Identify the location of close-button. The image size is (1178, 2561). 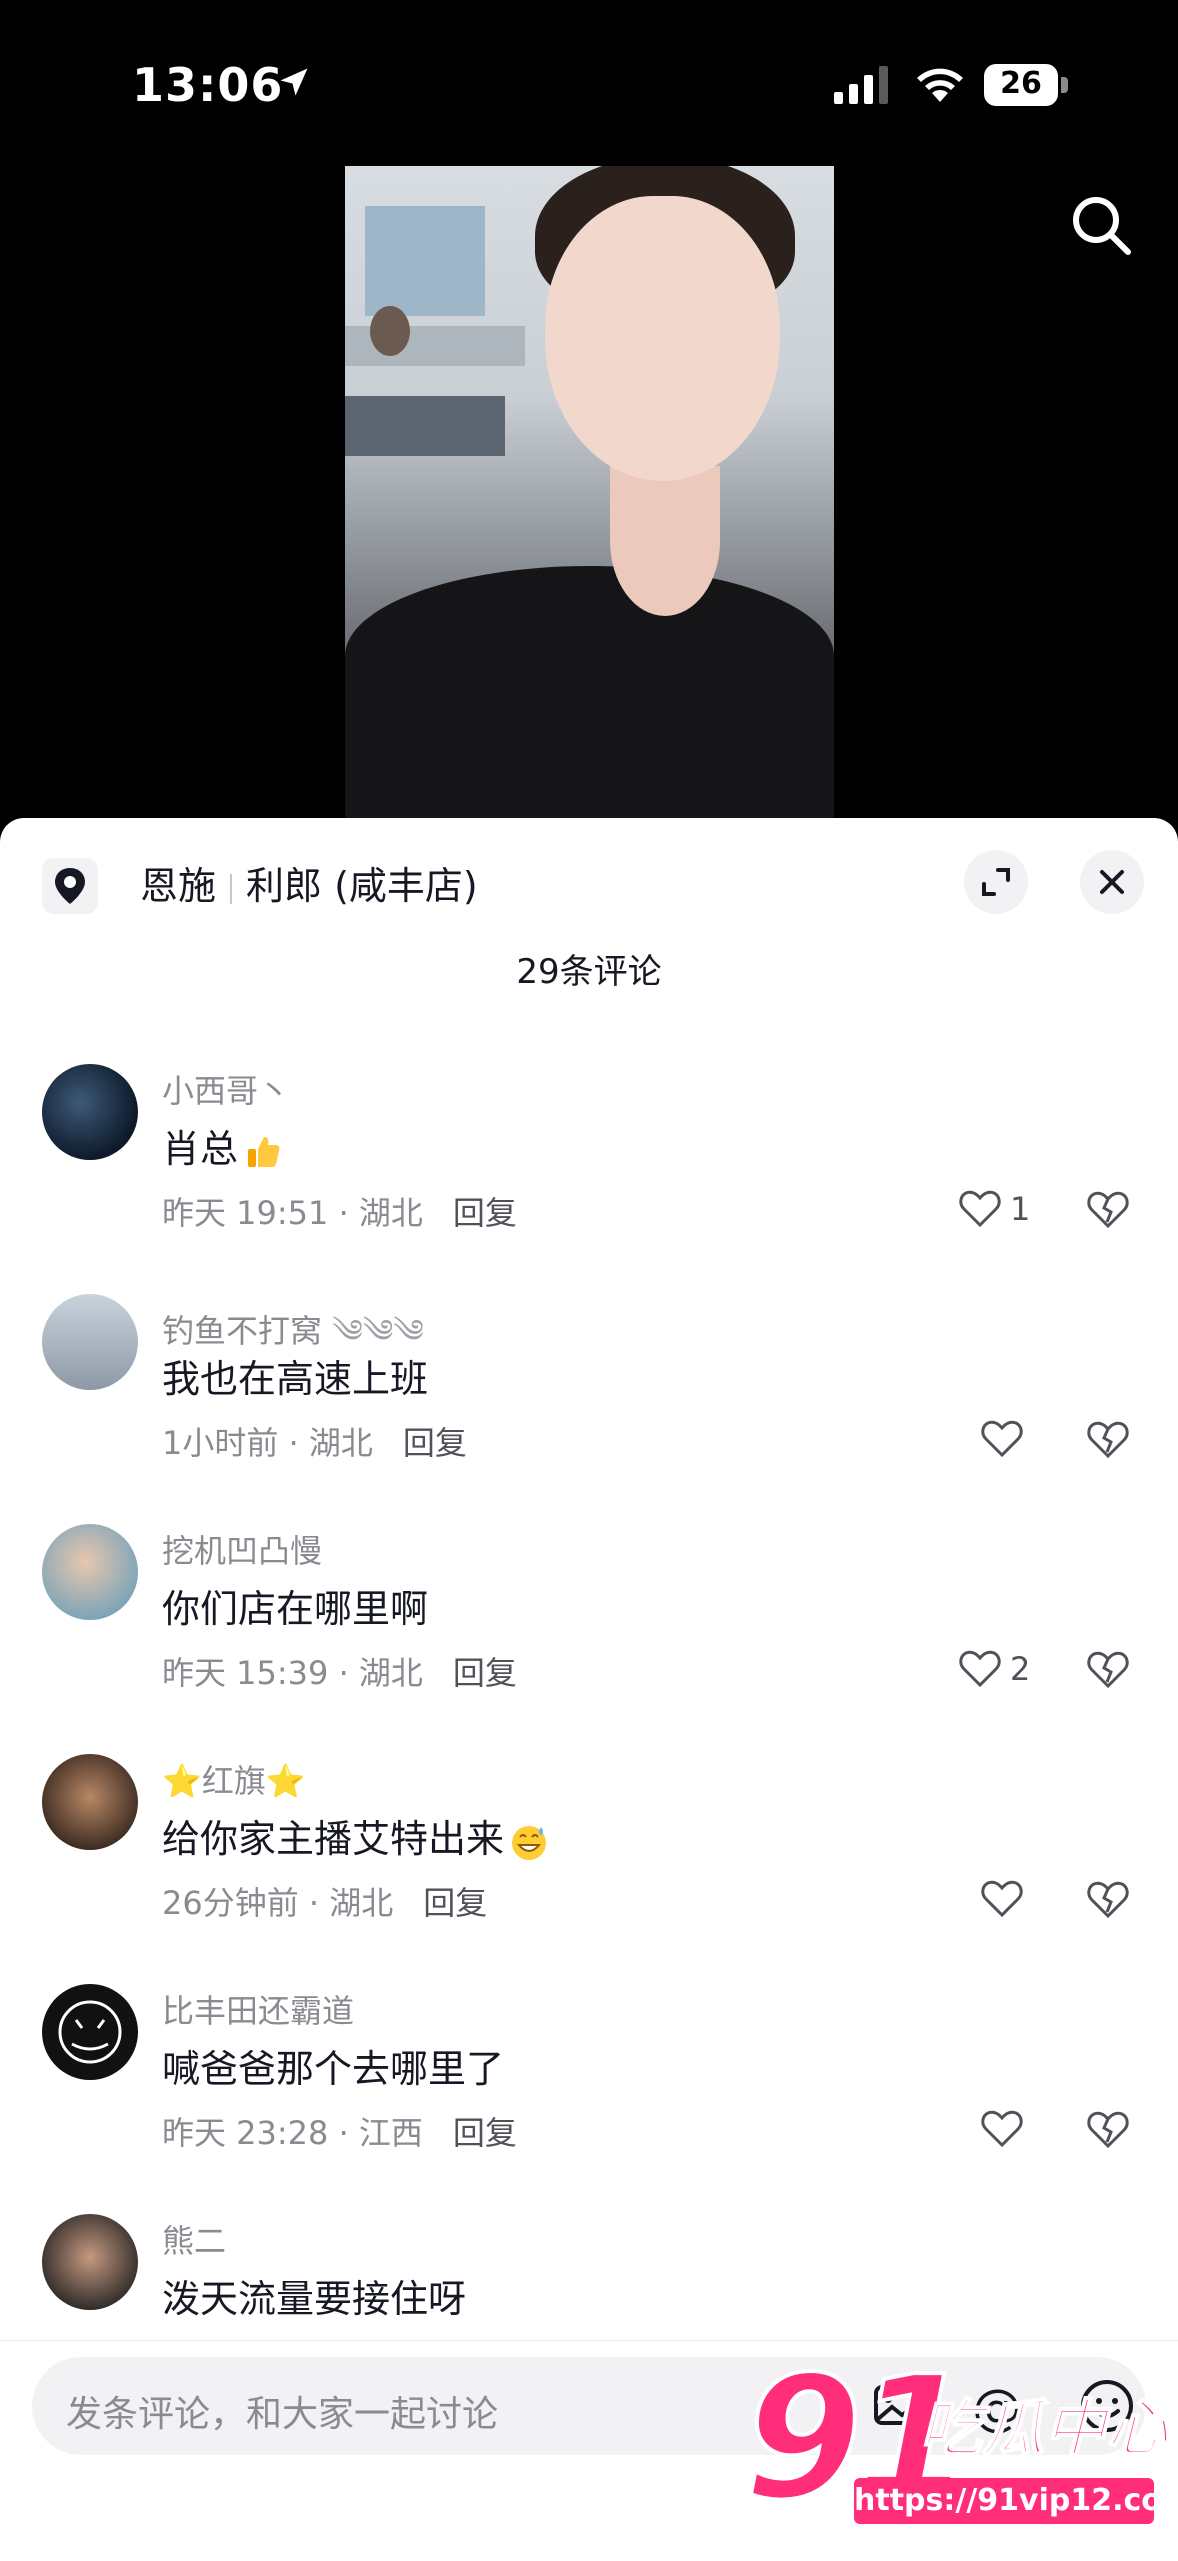
(1112, 882).